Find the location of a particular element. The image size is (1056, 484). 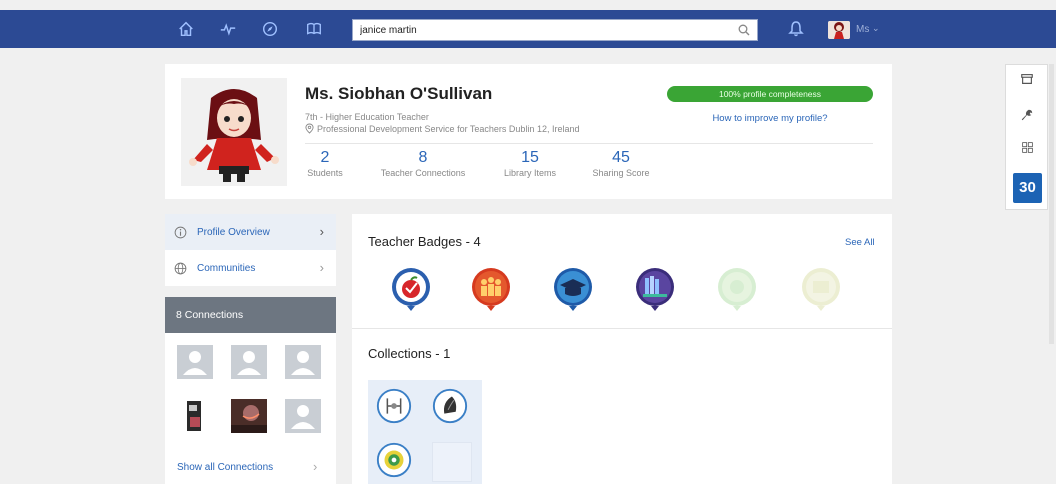

wrench-icon is located at coordinates (1027, 115).